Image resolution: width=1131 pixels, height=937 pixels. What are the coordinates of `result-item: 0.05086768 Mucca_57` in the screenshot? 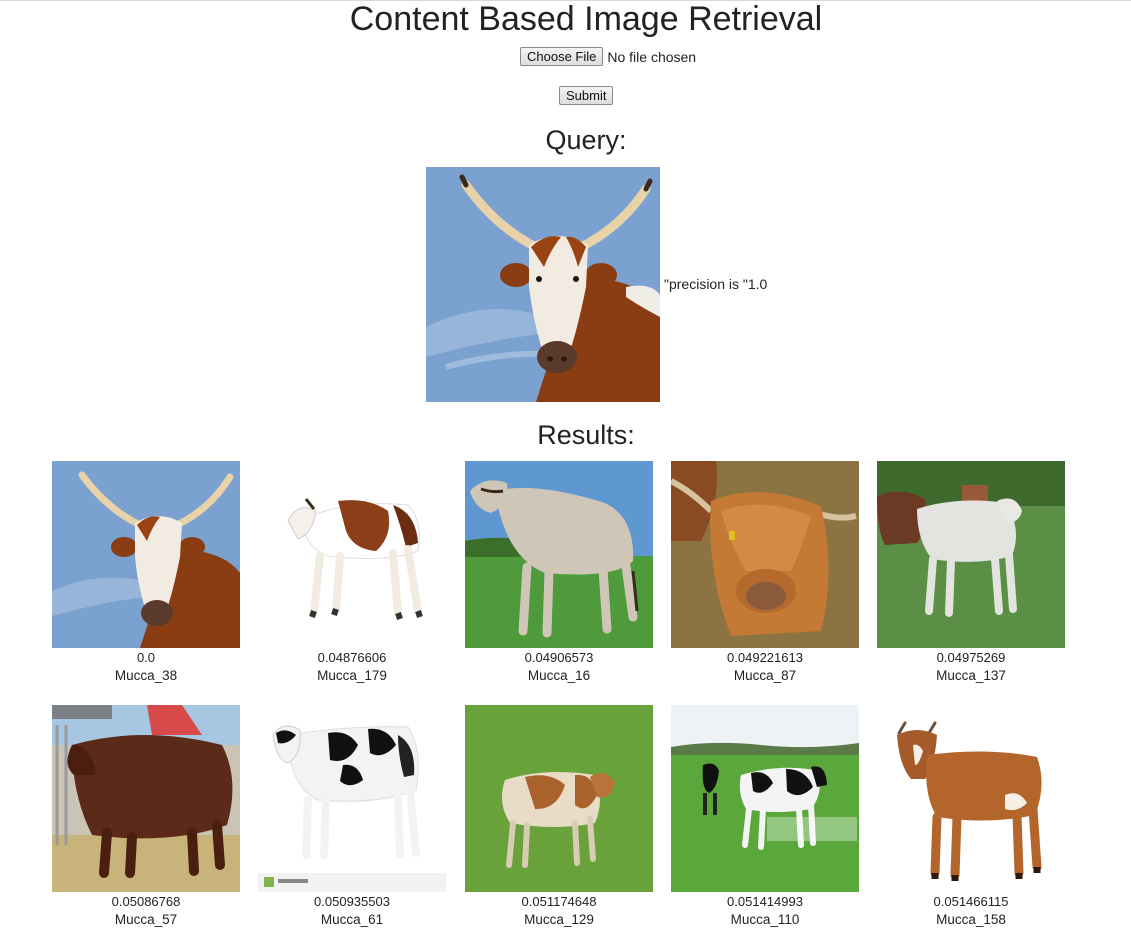 It's located at (146, 816).